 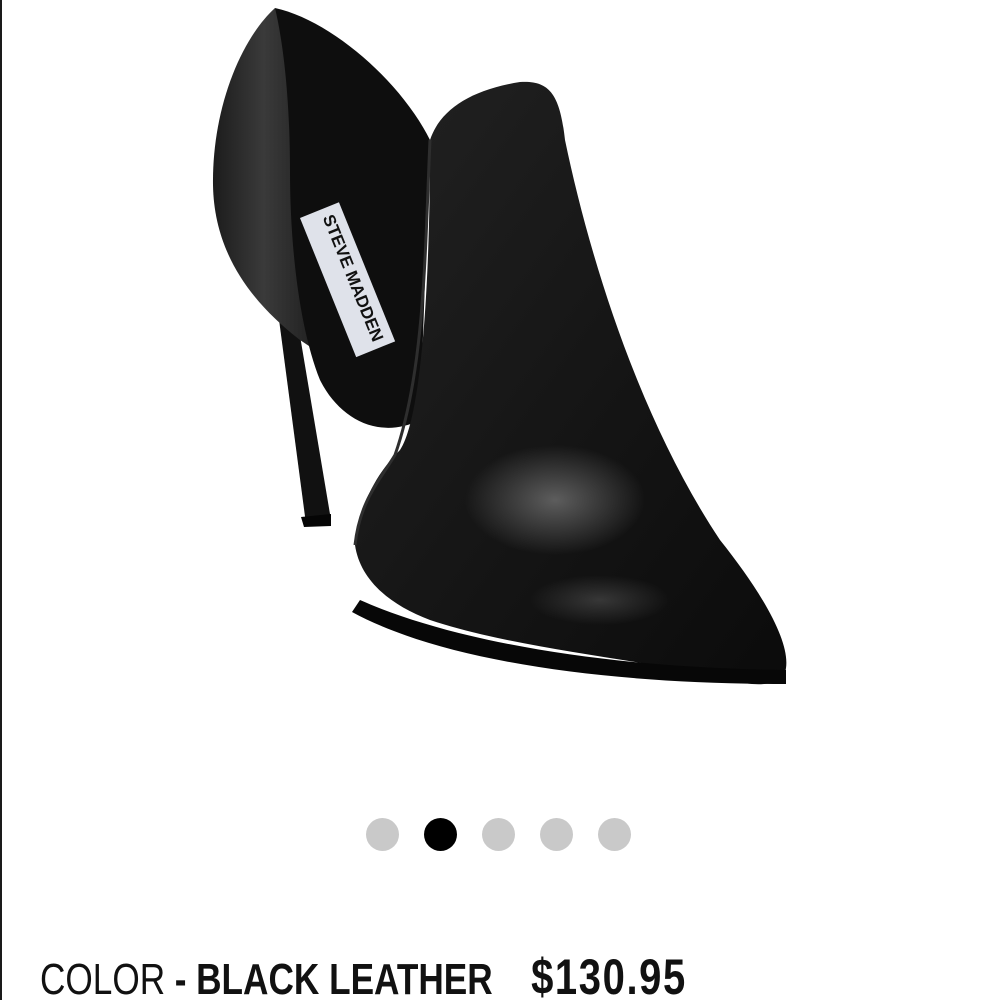 I want to click on color-label: COLOR, so click(x=103, y=979).